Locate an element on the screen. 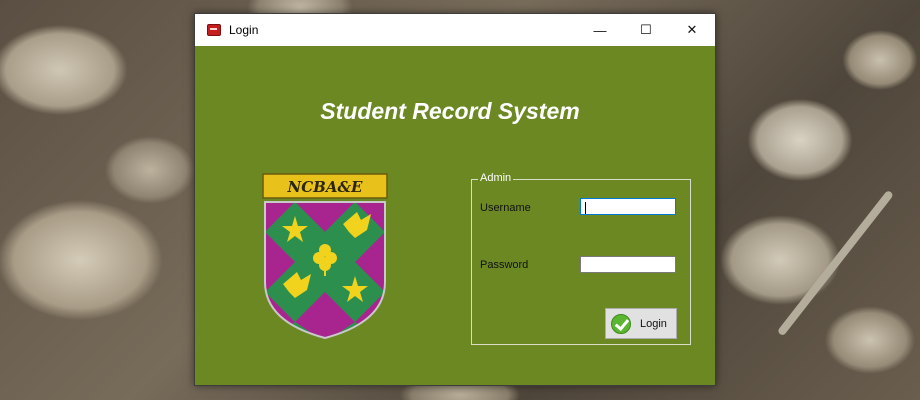  login-button-label: Login is located at coordinates (653, 323).